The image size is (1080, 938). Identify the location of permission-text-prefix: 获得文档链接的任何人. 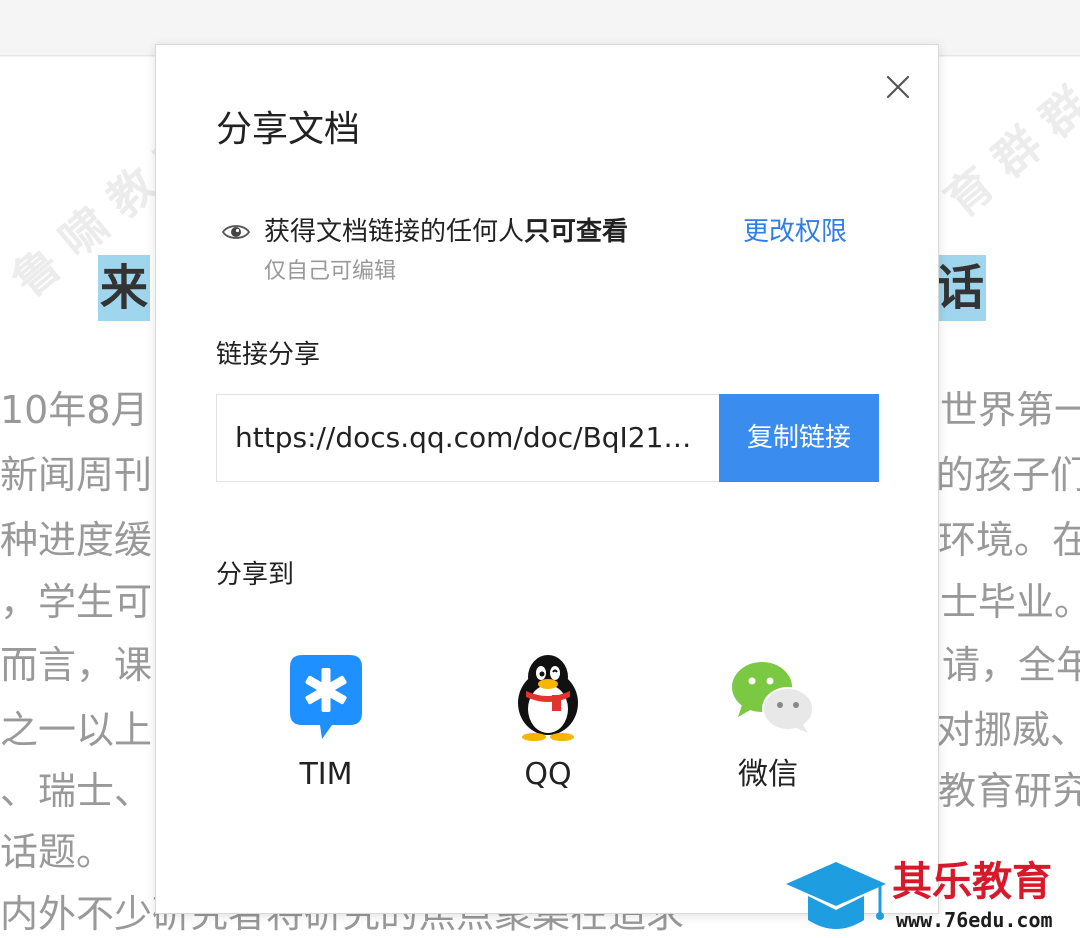
(394, 232).